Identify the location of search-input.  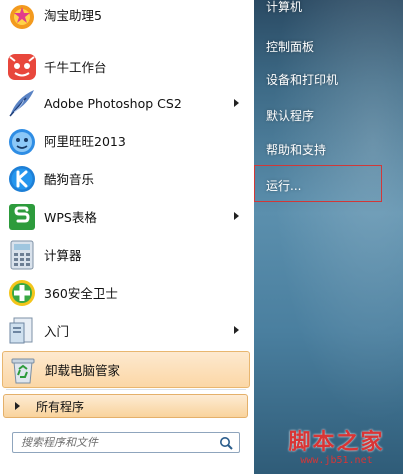
(116, 442).